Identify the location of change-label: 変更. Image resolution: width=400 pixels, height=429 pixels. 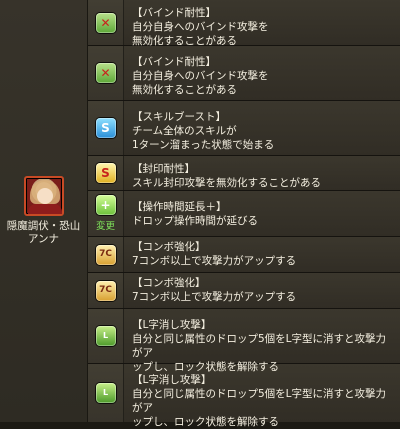
(105, 226).